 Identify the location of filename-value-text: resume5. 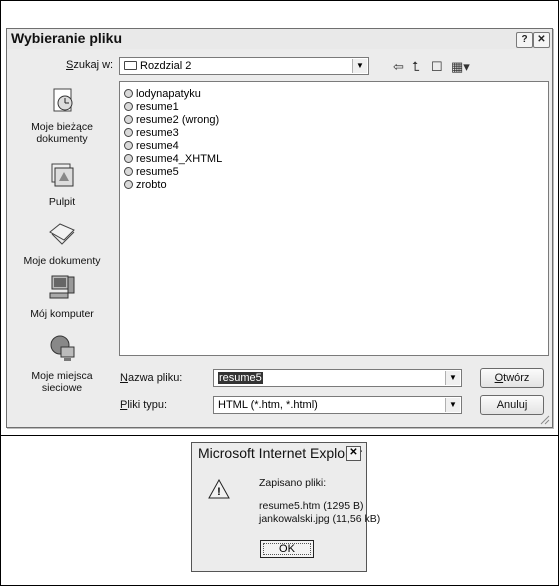
(240, 378).